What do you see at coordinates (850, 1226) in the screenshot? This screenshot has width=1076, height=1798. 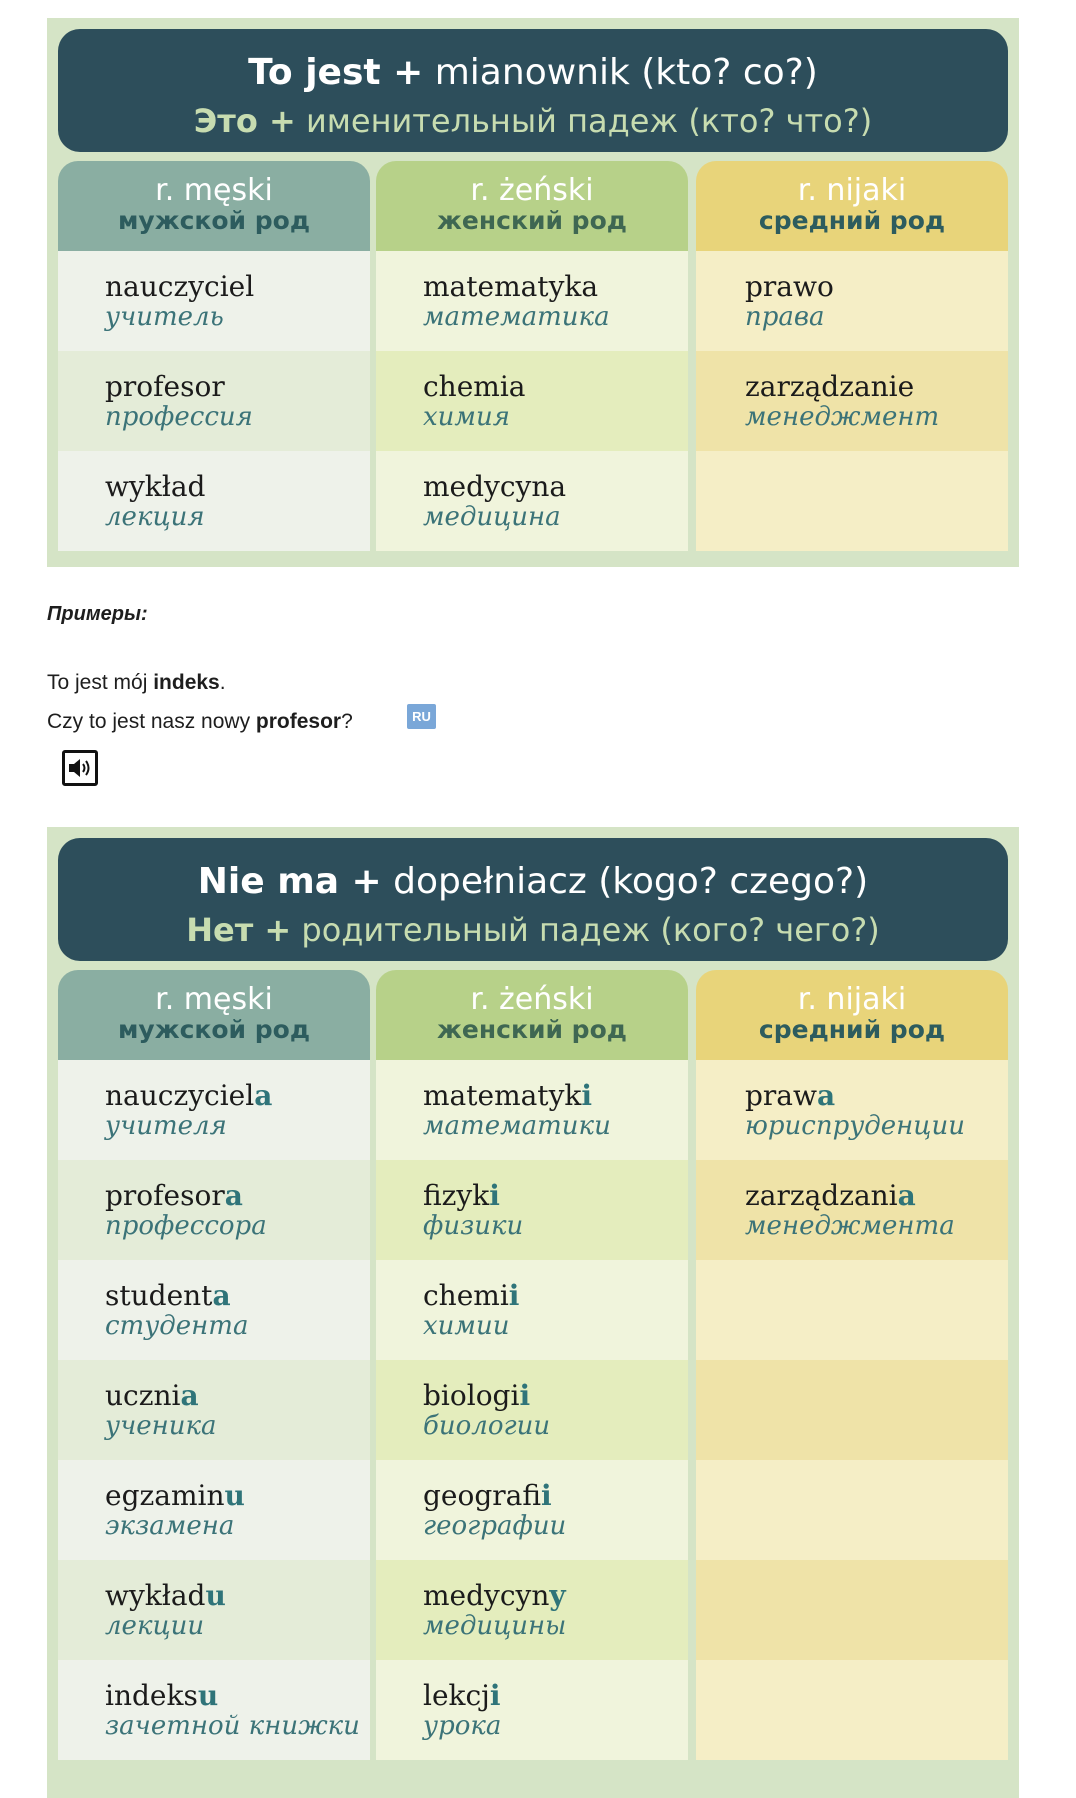 I see `word-ru: менеджмента` at bounding box center [850, 1226].